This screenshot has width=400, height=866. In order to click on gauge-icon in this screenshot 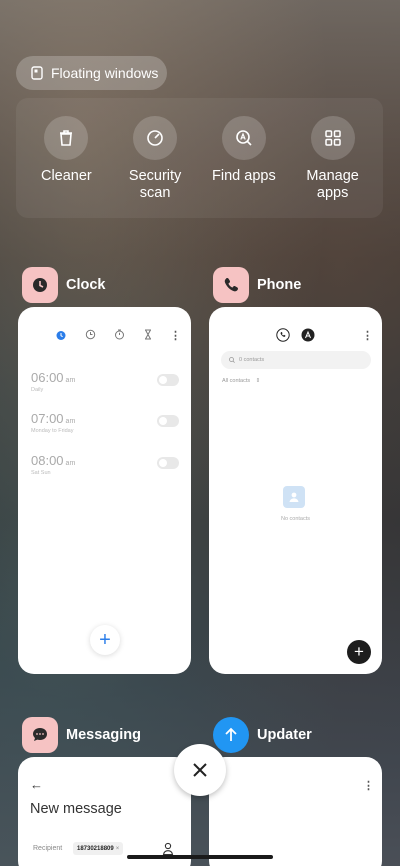, I will do `click(155, 138)`.